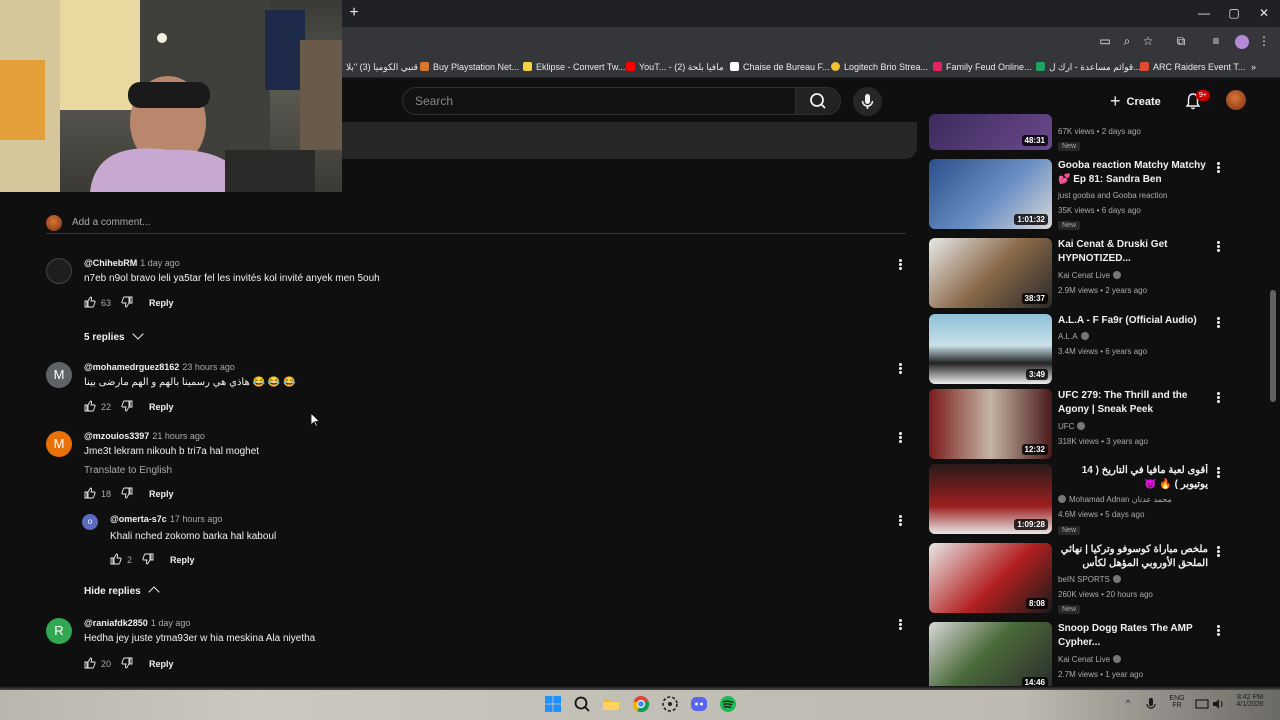 This screenshot has height=720, width=1280. What do you see at coordinates (208, 367) in the screenshot?
I see `comment-time: 23 hours ago` at bounding box center [208, 367].